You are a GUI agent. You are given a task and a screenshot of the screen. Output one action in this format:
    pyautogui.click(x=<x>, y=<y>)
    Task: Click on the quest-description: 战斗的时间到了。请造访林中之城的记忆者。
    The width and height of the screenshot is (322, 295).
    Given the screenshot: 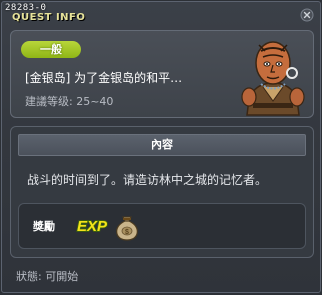 What is the action you would take?
    pyautogui.click(x=147, y=180)
    